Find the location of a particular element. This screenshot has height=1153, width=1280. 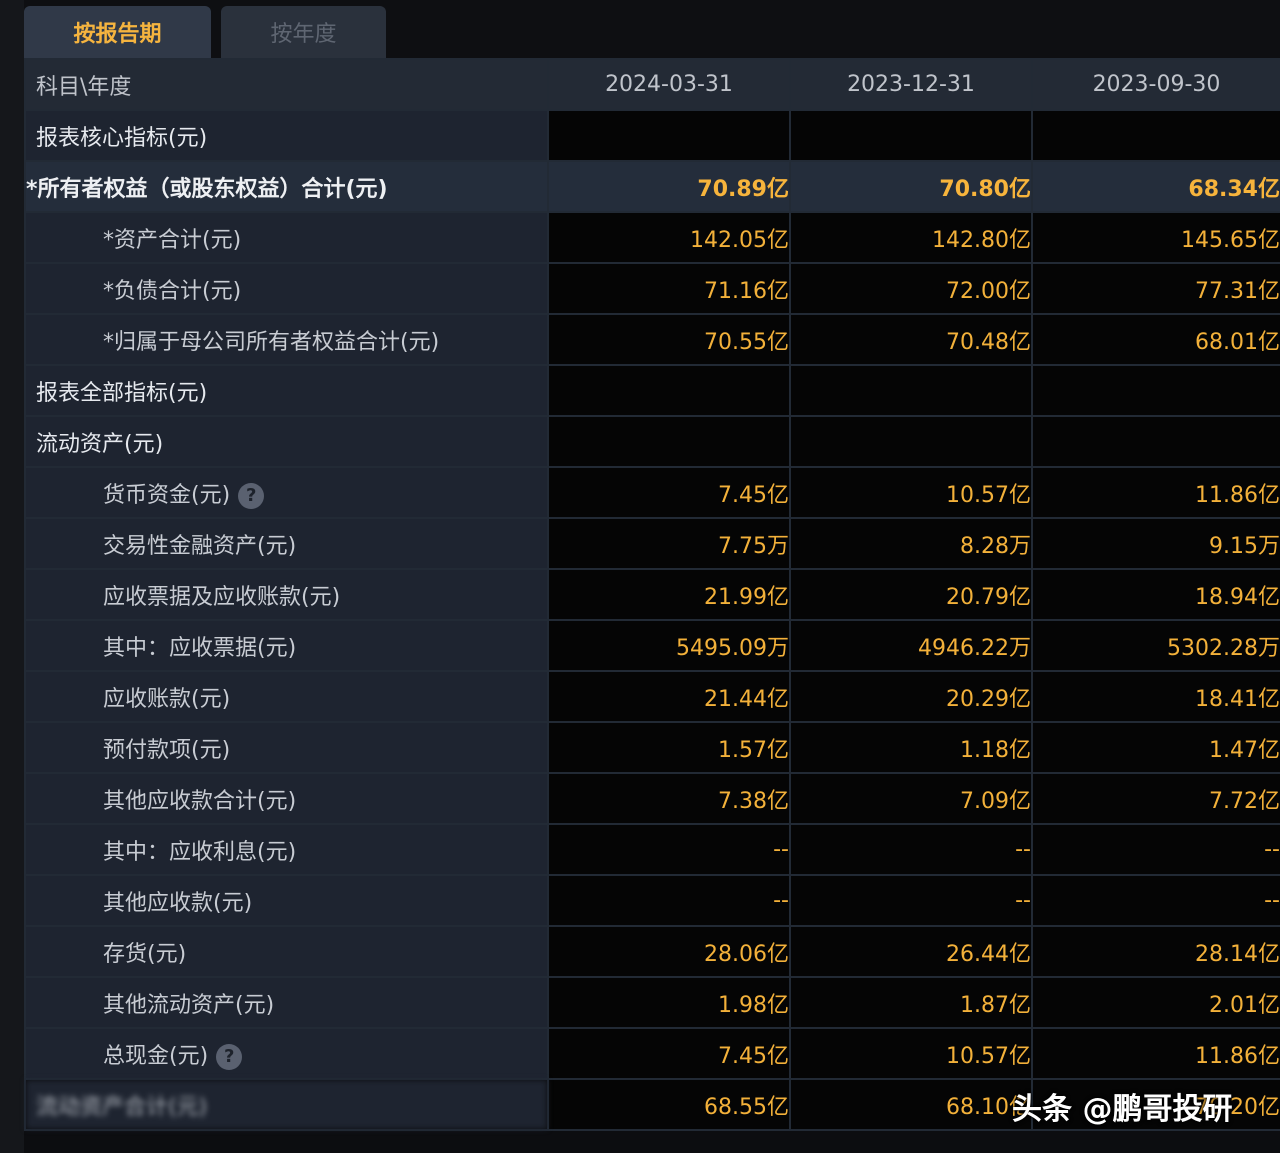

row-label: 其中：应收利息(元) is located at coordinates (286, 849).